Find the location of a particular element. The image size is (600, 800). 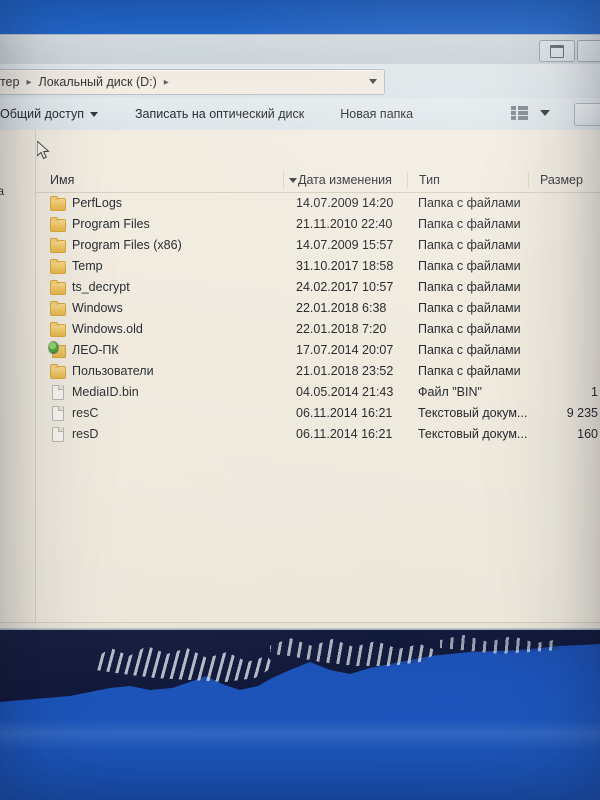

column-header-date: Дата изменения is located at coordinates (345, 180).